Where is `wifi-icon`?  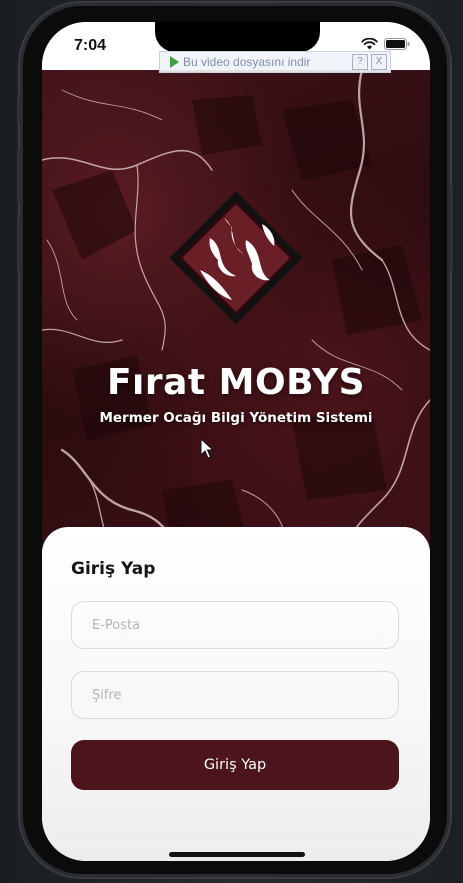 wifi-icon is located at coordinates (369, 44).